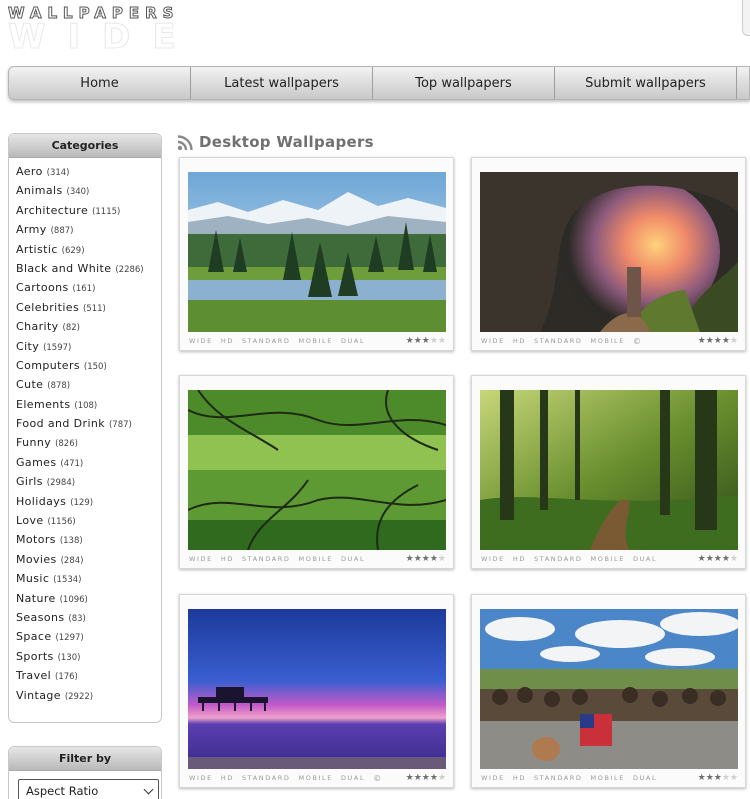 The height and width of the screenshot is (799, 750). I want to click on category-link: Seasons (83), so click(88, 620).